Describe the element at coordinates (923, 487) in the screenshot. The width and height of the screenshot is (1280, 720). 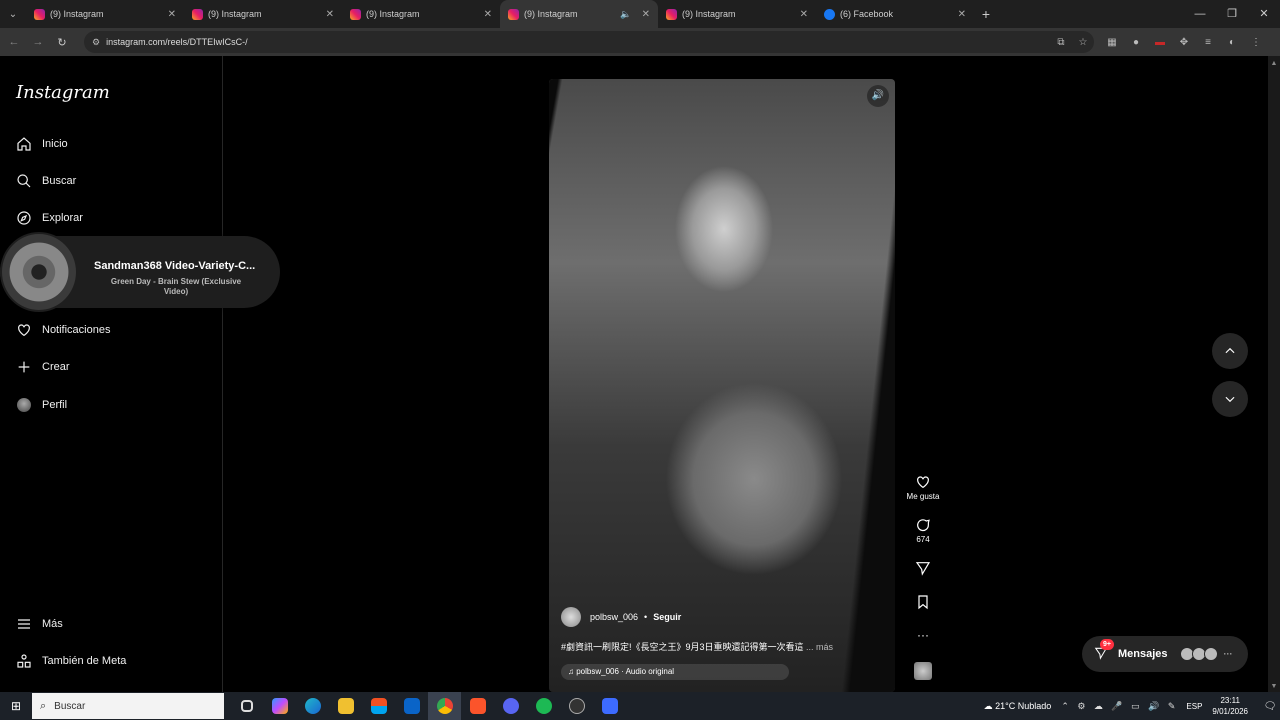
I see `like-button: Me gusta` at that location.